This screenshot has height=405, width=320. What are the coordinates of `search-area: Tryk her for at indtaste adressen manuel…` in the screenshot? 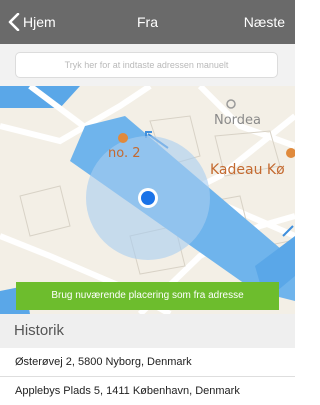 It's located at (147, 65).